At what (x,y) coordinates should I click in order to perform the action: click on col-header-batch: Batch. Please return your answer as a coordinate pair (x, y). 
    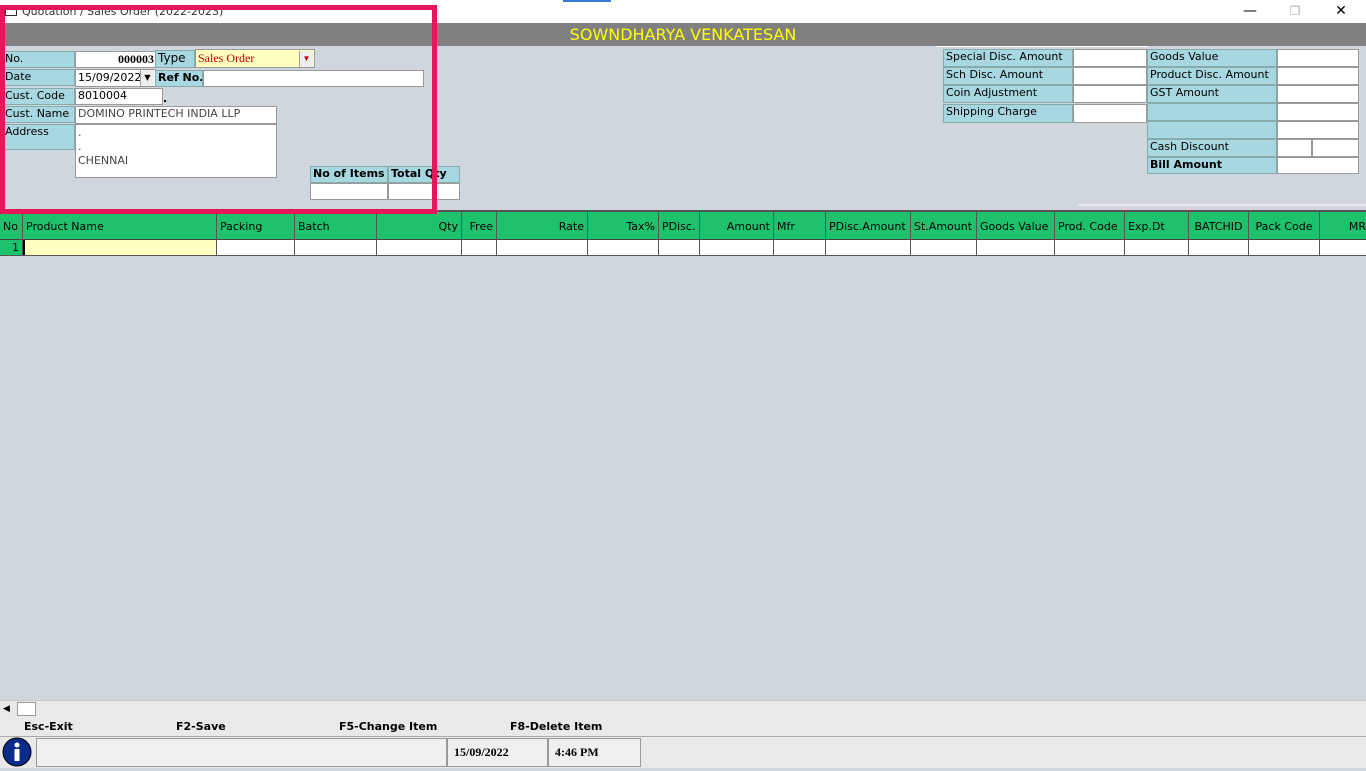
    Looking at the image, I should click on (336, 226).